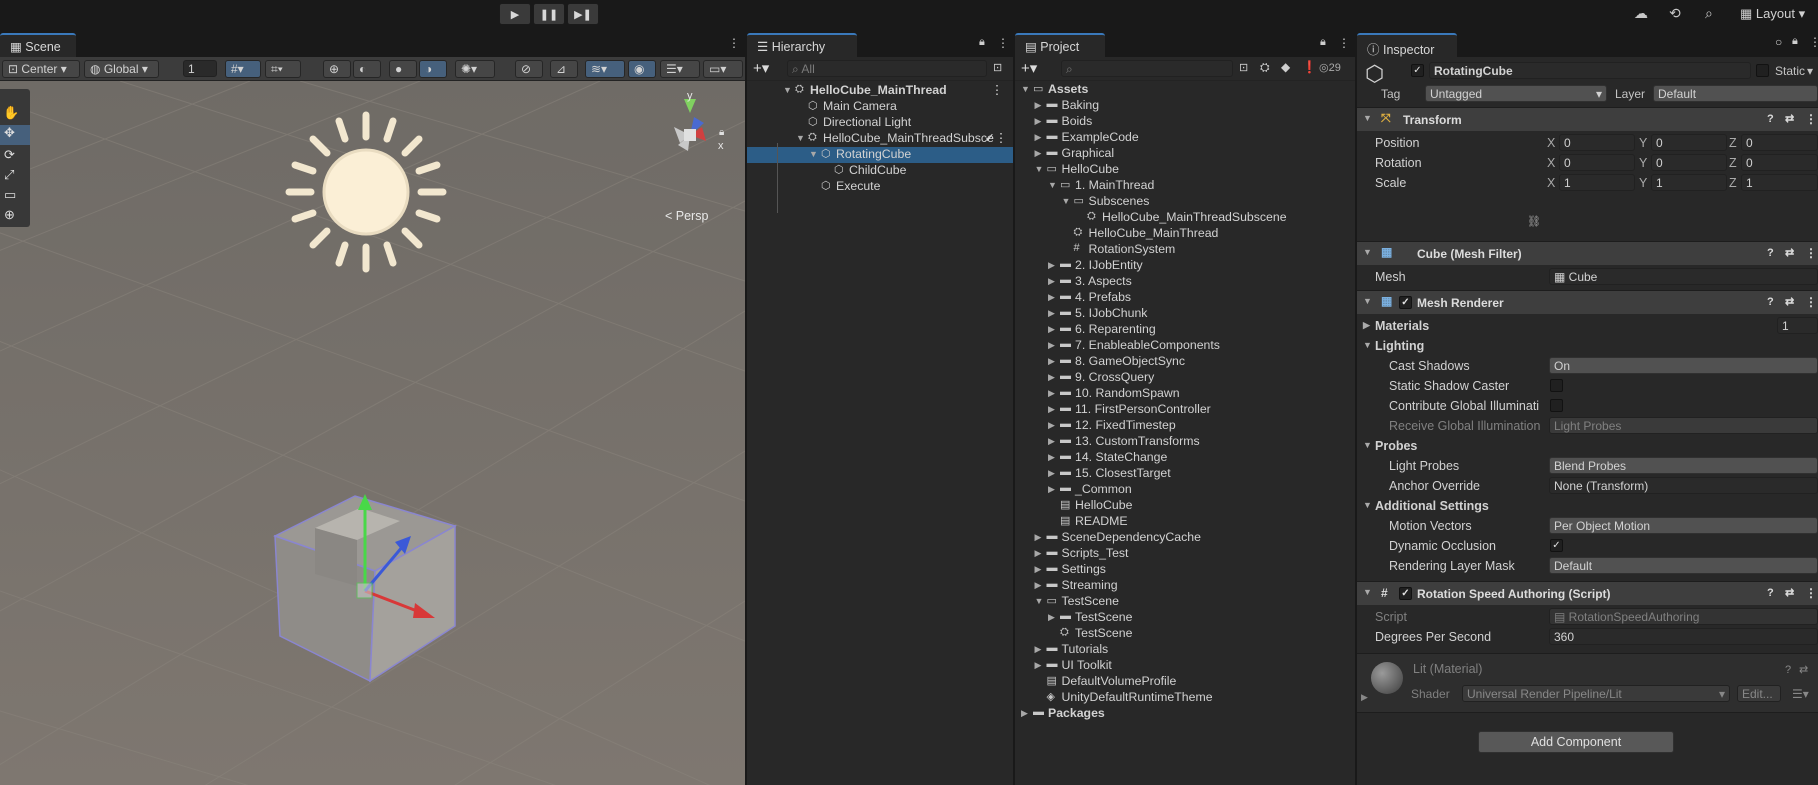 The height and width of the screenshot is (785, 1818). Describe the element at coordinates (1800, 694) in the screenshot. I see `shader-options-icon: ☰▾` at that location.